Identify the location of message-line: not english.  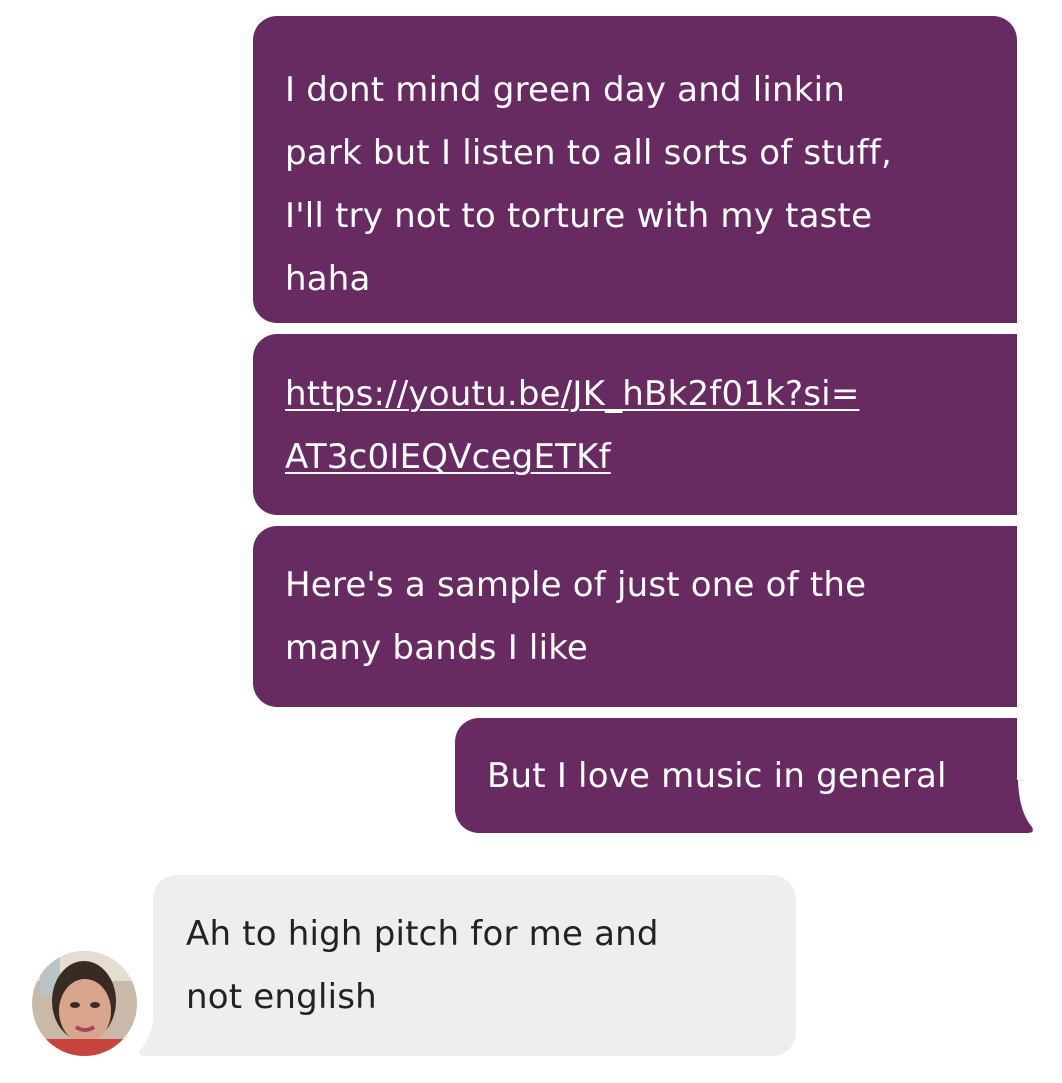
(281, 997).